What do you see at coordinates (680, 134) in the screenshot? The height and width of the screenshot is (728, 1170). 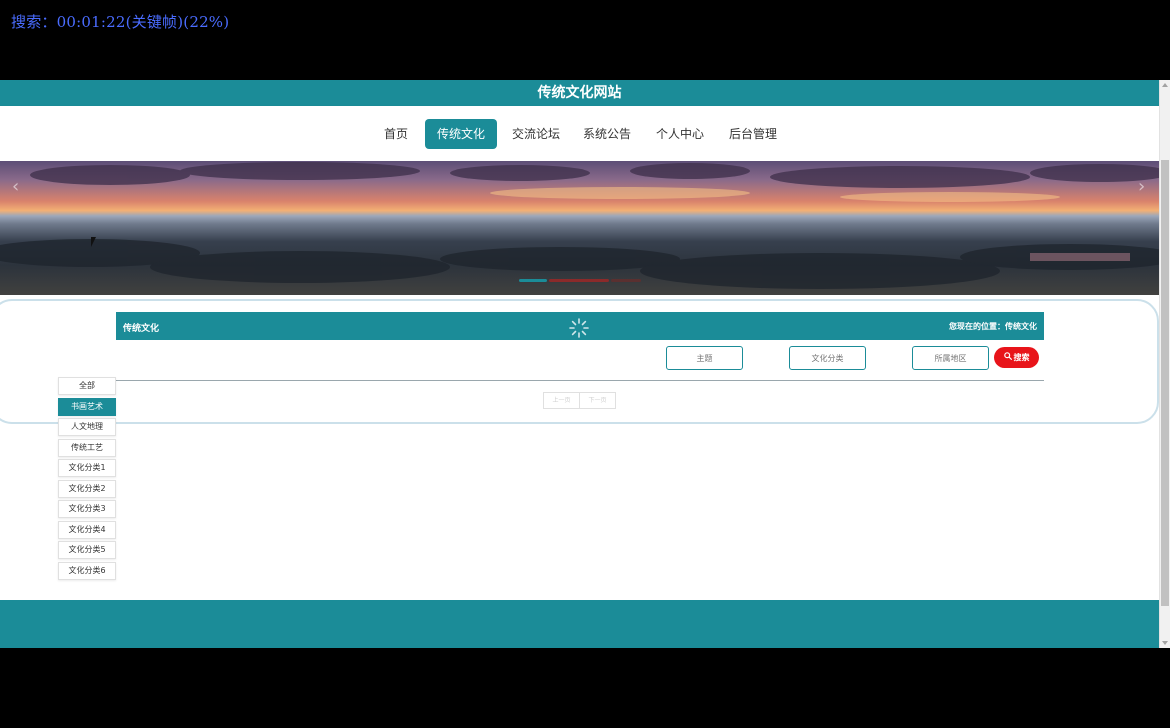 I see `nav-item-profile: 个人中心` at bounding box center [680, 134].